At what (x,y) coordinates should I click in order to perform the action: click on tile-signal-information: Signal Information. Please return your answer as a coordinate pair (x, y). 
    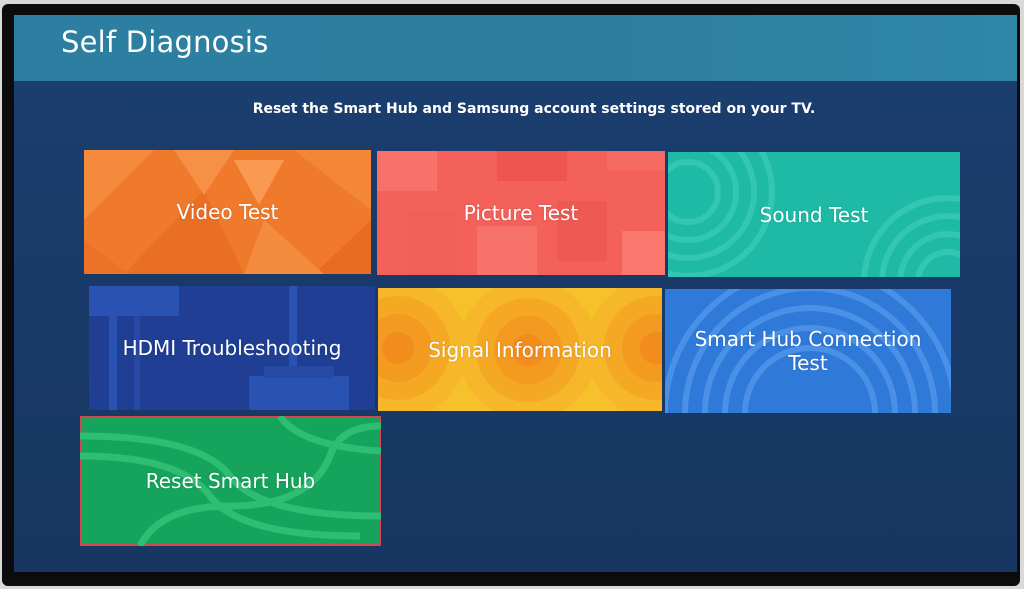
    Looking at the image, I should click on (520, 349).